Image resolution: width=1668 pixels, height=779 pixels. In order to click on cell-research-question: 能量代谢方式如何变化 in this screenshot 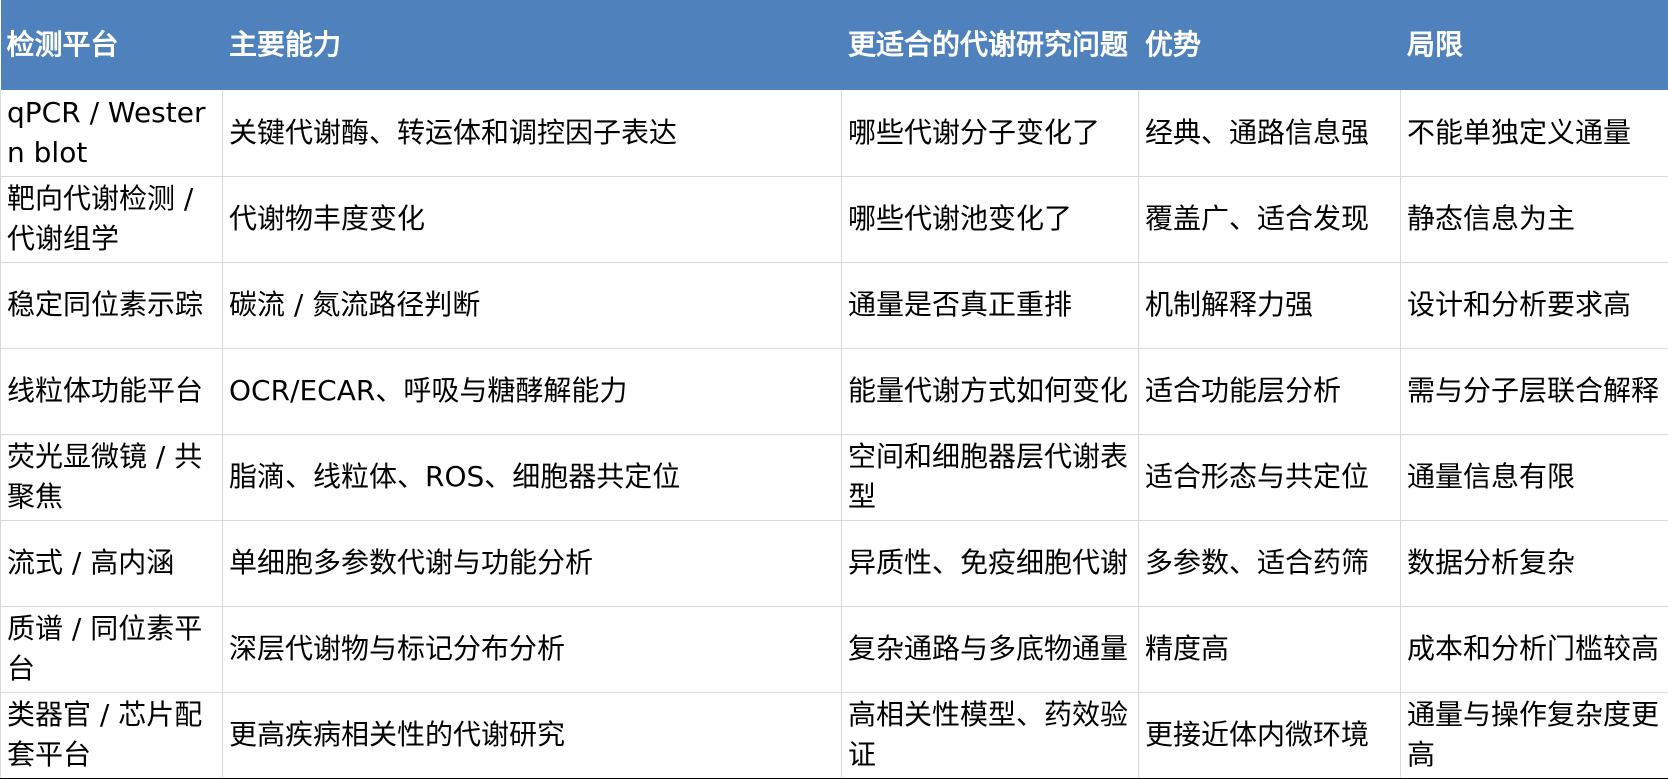, I will do `click(990, 391)`.